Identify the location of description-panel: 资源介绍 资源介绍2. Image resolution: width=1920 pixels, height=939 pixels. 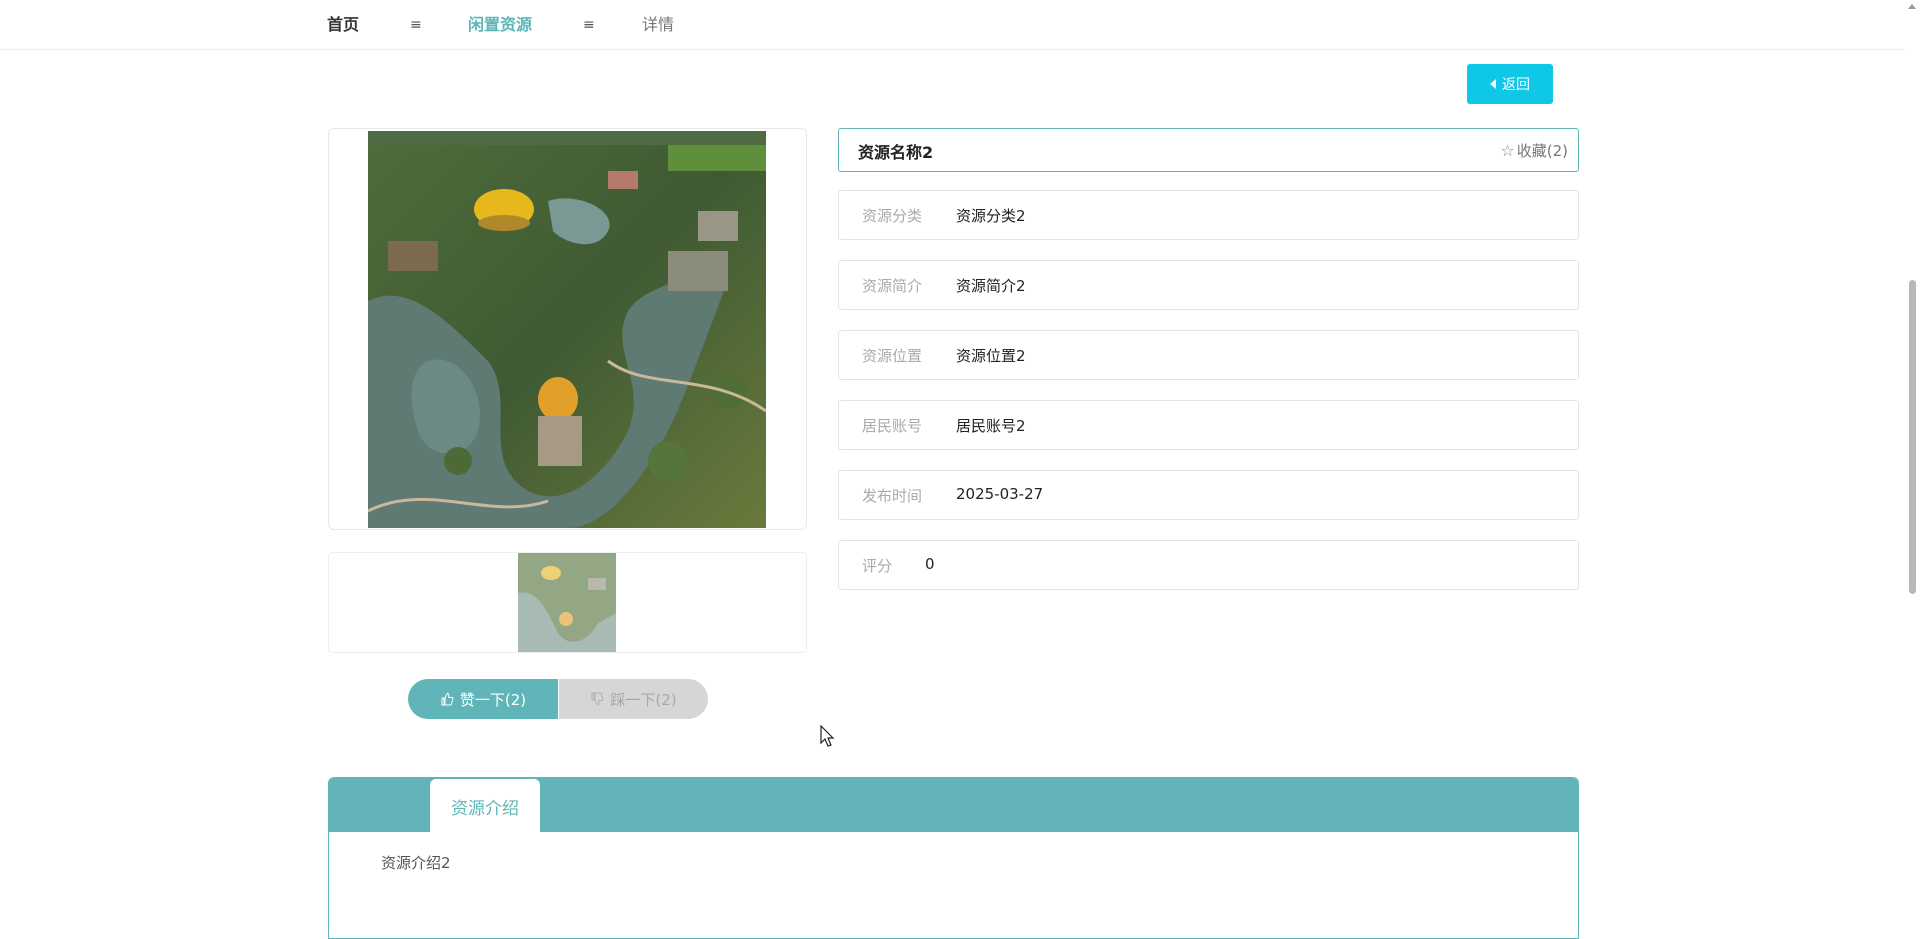
(953, 858).